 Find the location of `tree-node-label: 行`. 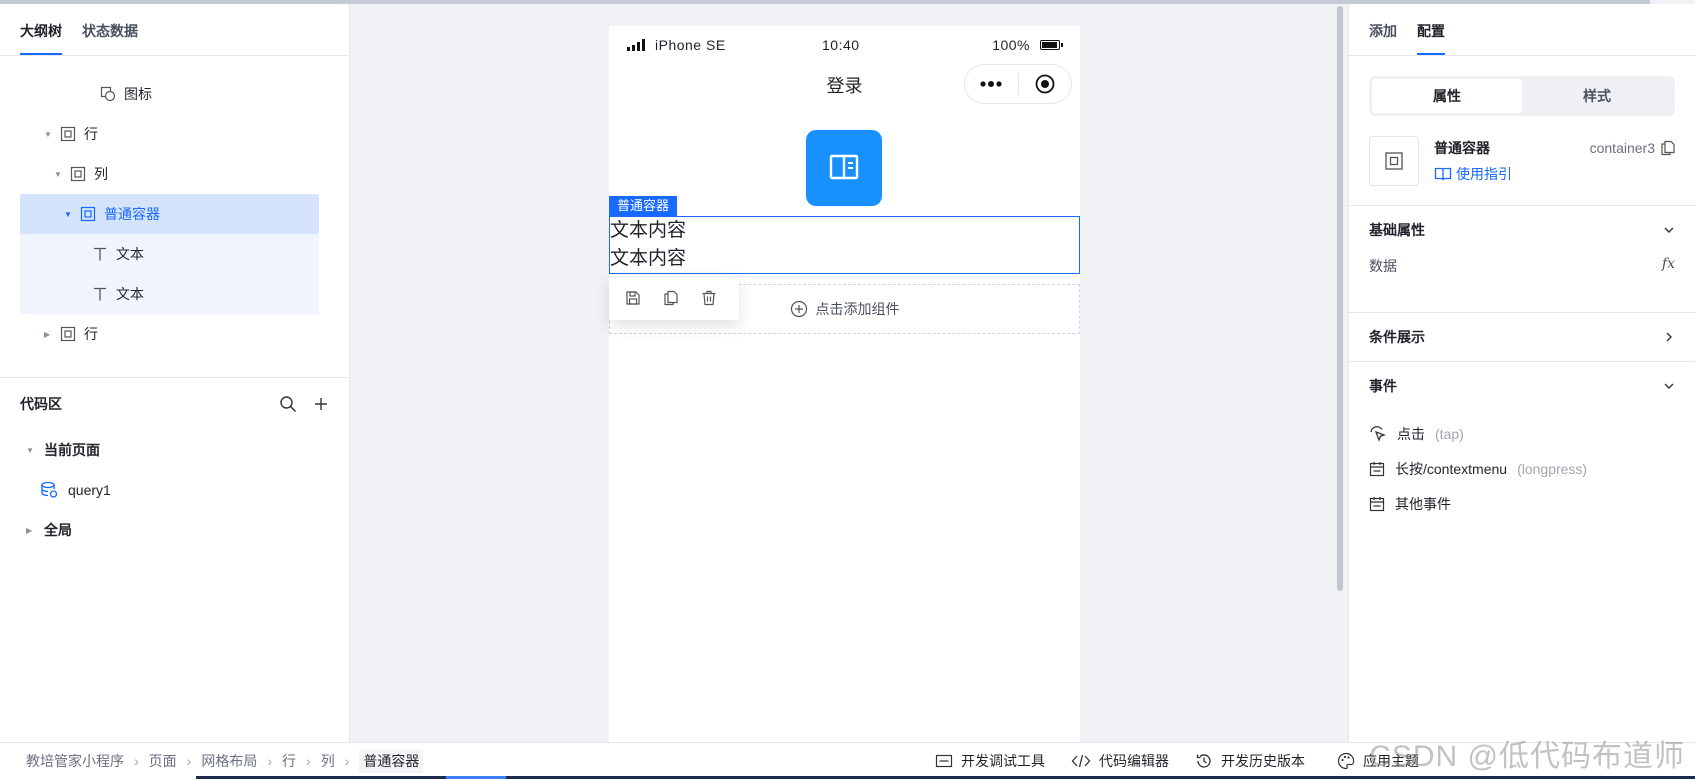

tree-node-label: 行 is located at coordinates (91, 134).